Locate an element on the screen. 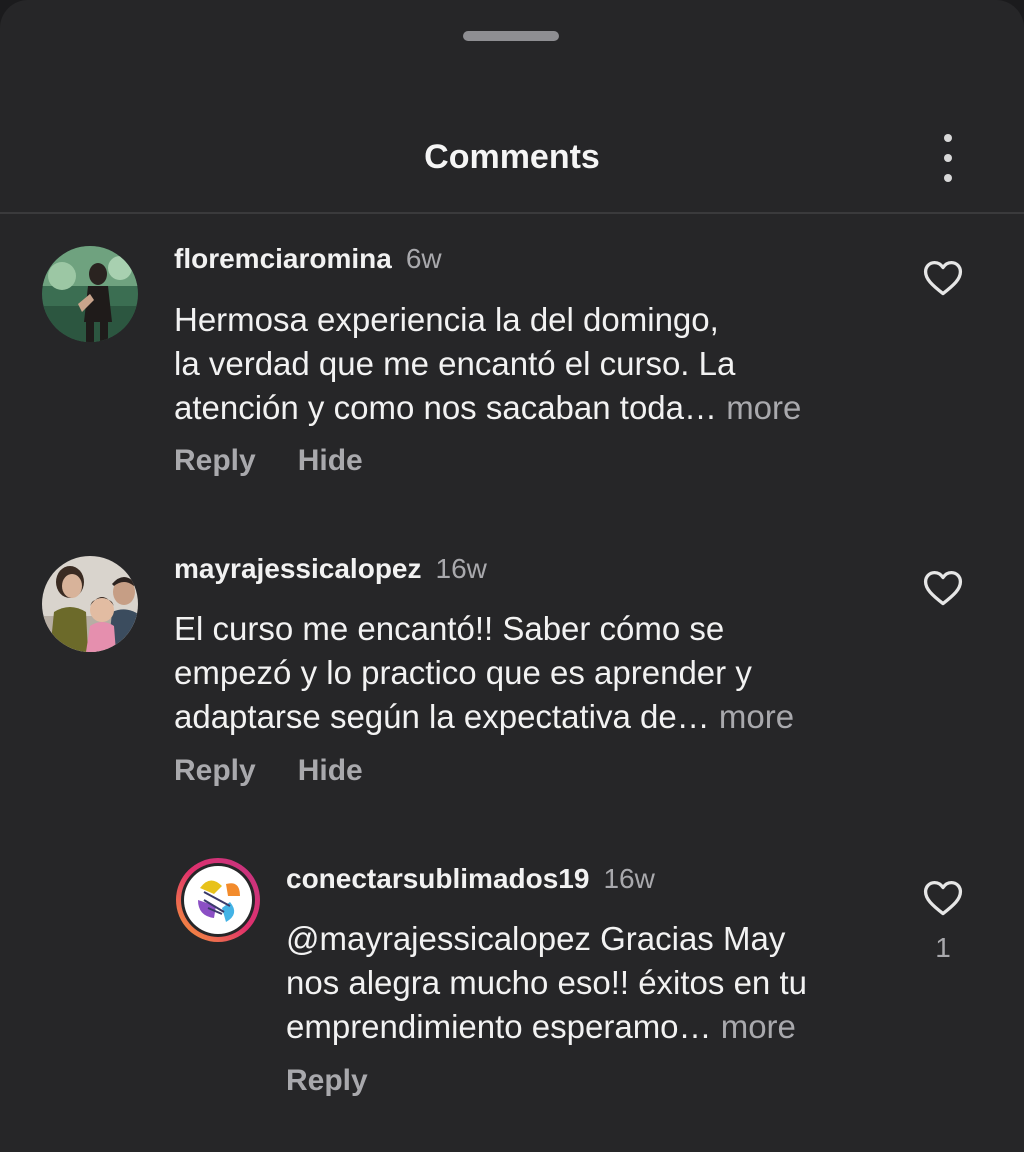  comment-author: mayrajessicalopez is located at coordinates (298, 568).